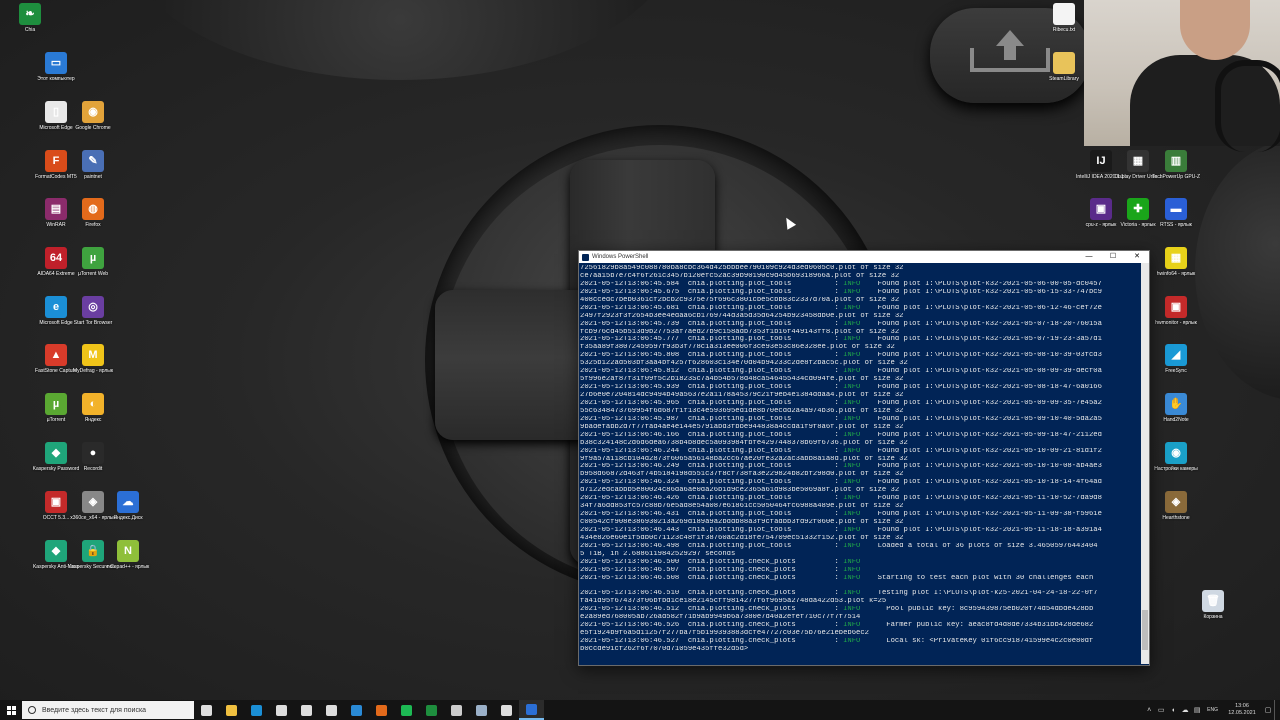 This screenshot has height=720, width=1280. I want to click on app-icon: ◉, so click(1176, 453).